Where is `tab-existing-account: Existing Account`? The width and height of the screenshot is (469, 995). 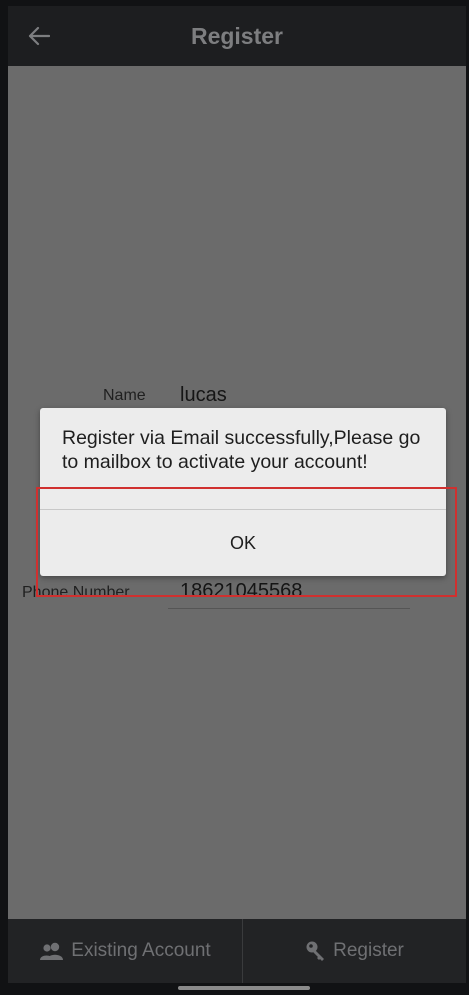
tab-existing-account: Existing Account is located at coordinates (125, 951).